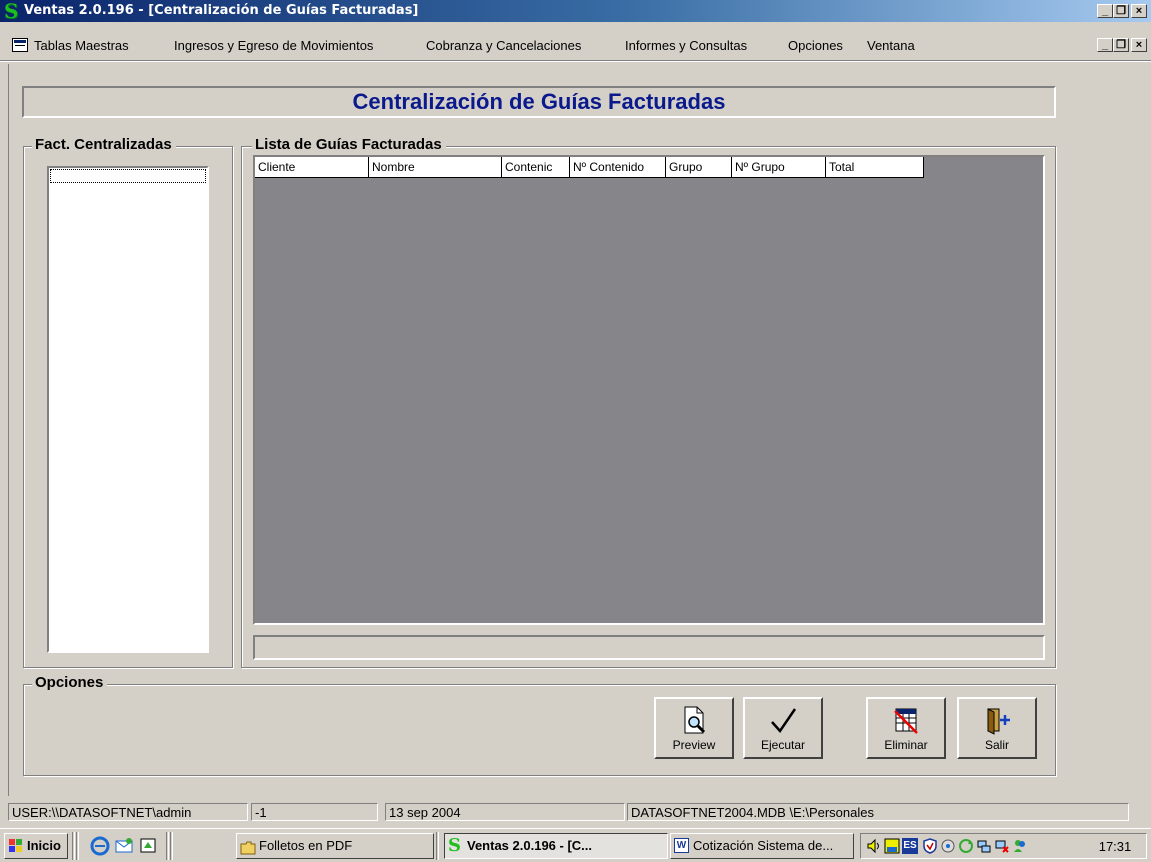 The width and height of the screenshot is (1151, 862). What do you see at coordinates (1002, 846) in the screenshot?
I see `network-disconnected-icon` at bounding box center [1002, 846].